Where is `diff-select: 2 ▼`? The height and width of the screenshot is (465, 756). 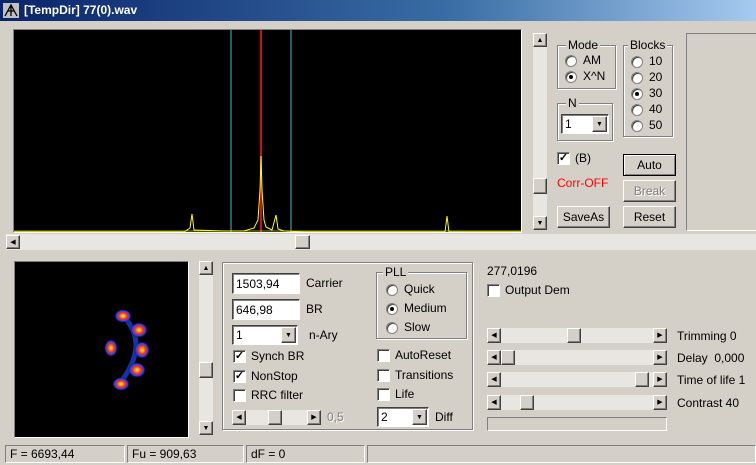
diff-select: 2 ▼ is located at coordinates (403, 417).